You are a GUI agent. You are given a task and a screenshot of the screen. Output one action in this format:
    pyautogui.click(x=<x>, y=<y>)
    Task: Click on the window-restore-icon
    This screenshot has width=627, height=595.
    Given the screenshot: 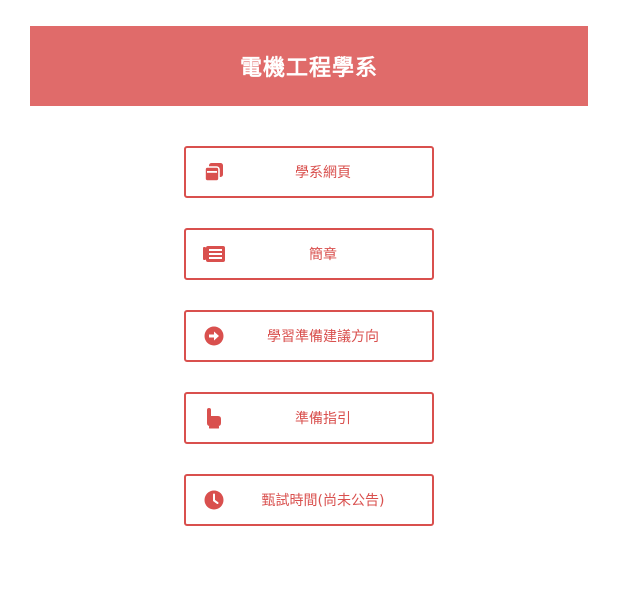 What is the action you would take?
    pyautogui.click(x=214, y=172)
    